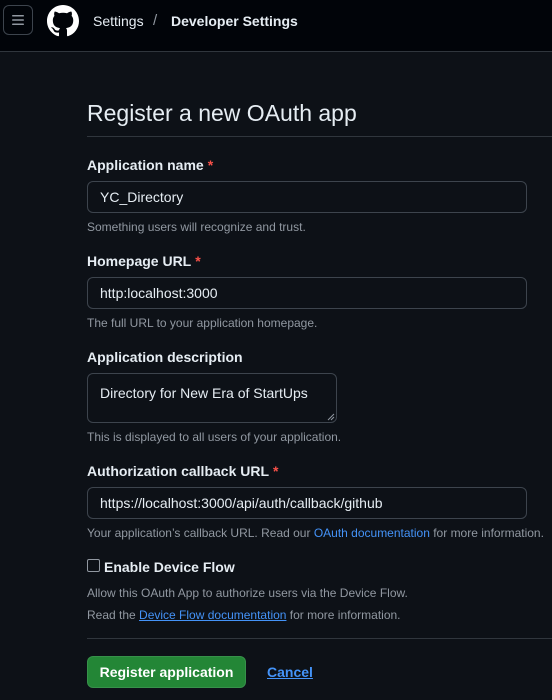 The width and height of the screenshot is (552, 700). What do you see at coordinates (319, 136) in the screenshot?
I see `title-divider` at bounding box center [319, 136].